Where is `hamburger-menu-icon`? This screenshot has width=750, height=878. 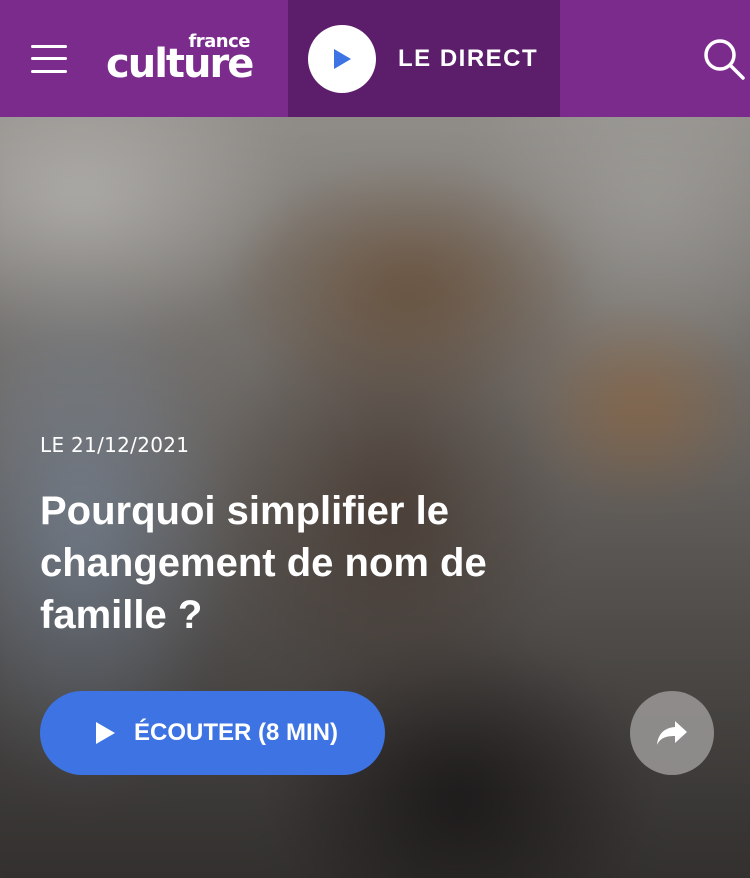 hamburger-menu-icon is located at coordinates (49, 58).